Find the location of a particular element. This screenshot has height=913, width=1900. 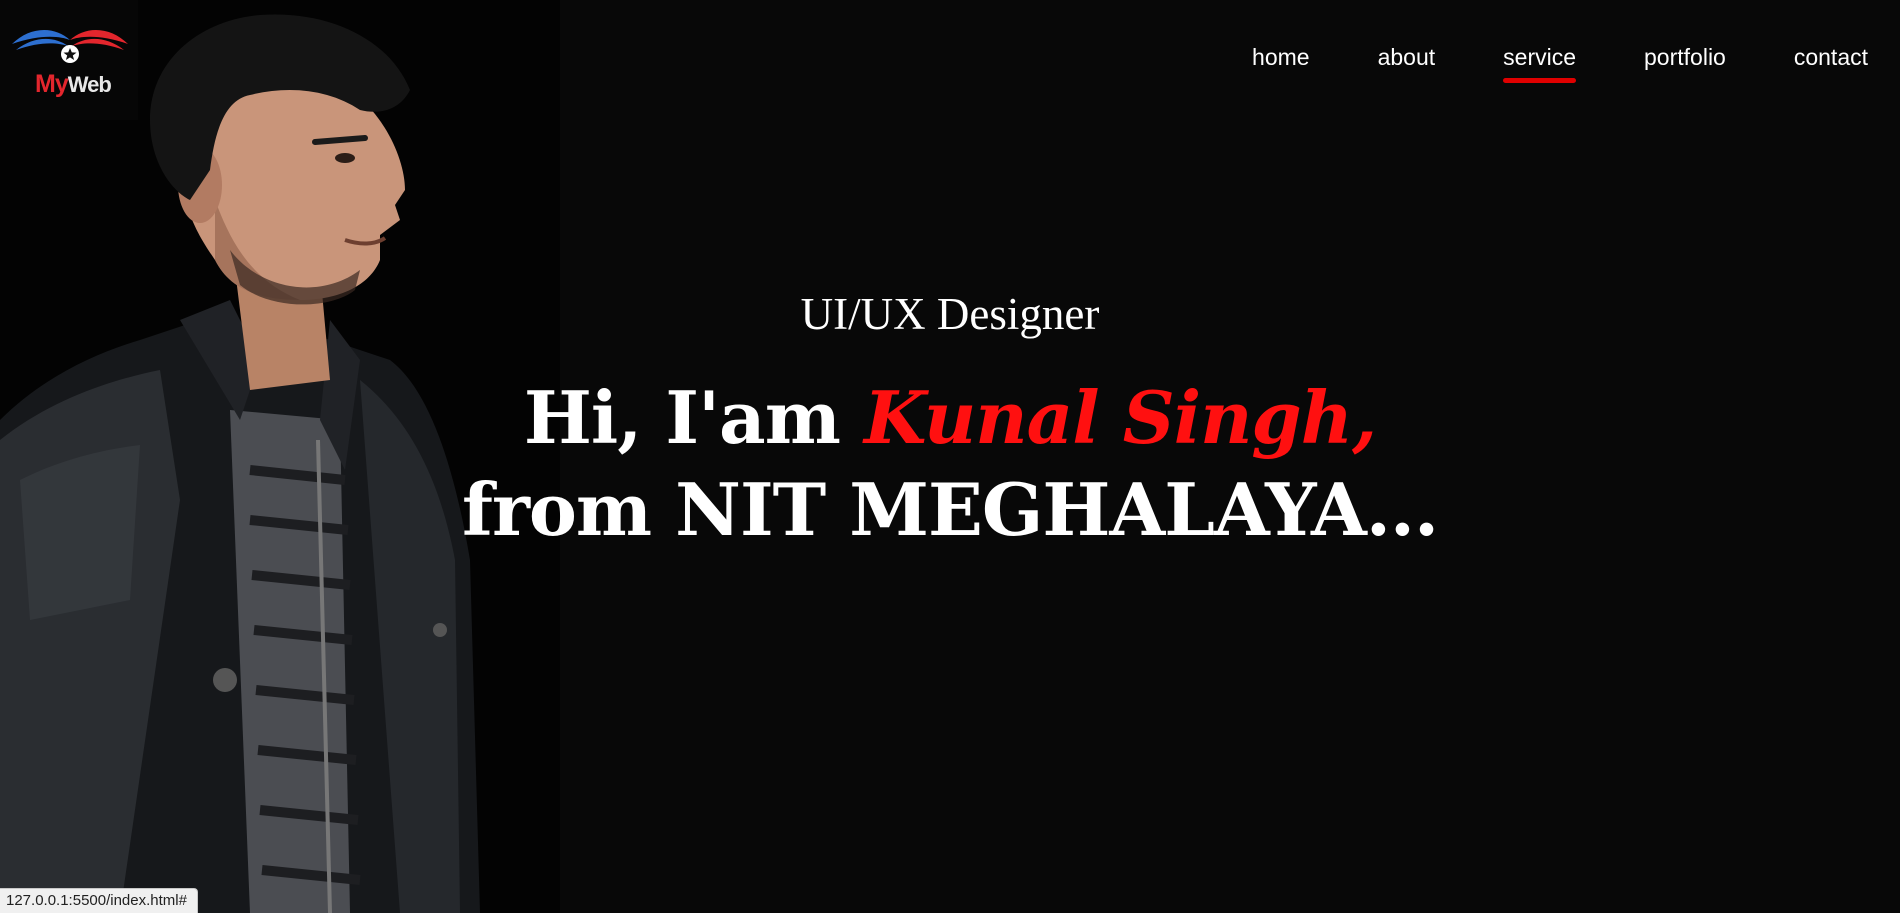

site-logo: MyWeb is located at coordinates (69, 60).